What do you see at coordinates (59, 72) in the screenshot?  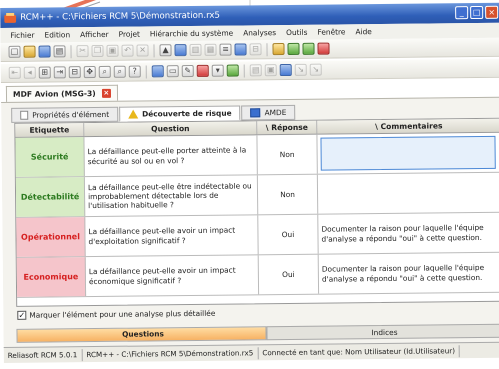 I see `indent-icon: ⇥` at bounding box center [59, 72].